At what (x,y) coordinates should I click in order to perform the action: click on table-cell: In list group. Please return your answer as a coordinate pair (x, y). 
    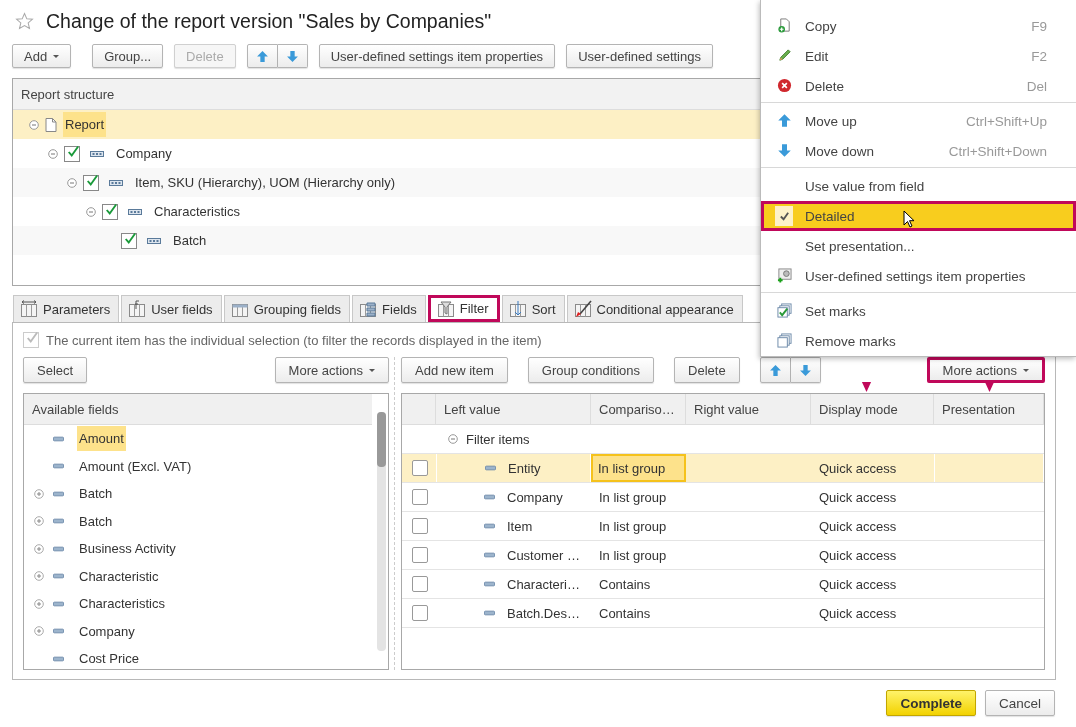
    Looking at the image, I should click on (638, 468).